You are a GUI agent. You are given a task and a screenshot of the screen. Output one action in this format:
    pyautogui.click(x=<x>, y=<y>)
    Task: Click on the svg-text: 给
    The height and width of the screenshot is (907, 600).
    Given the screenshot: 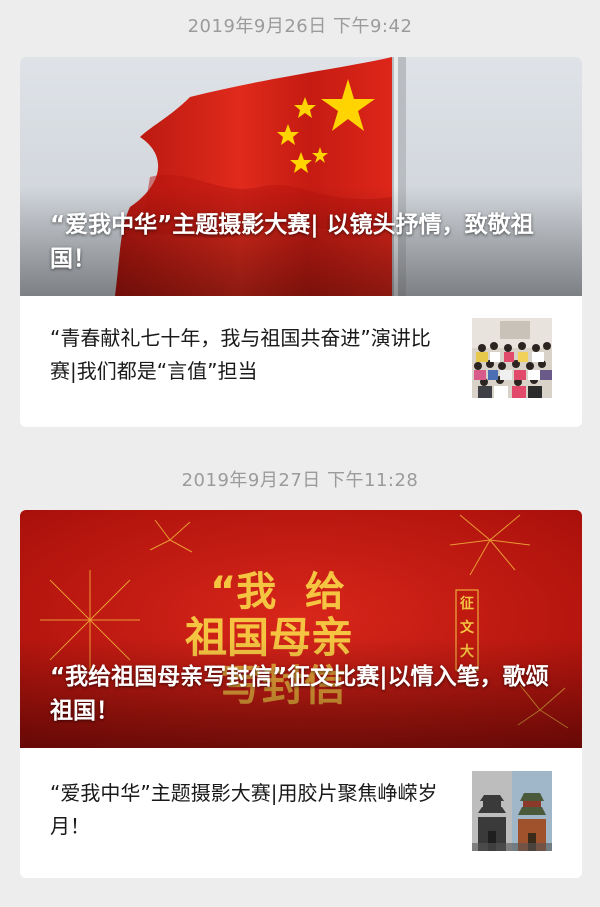 What is the action you would take?
    pyautogui.click(x=325, y=592)
    